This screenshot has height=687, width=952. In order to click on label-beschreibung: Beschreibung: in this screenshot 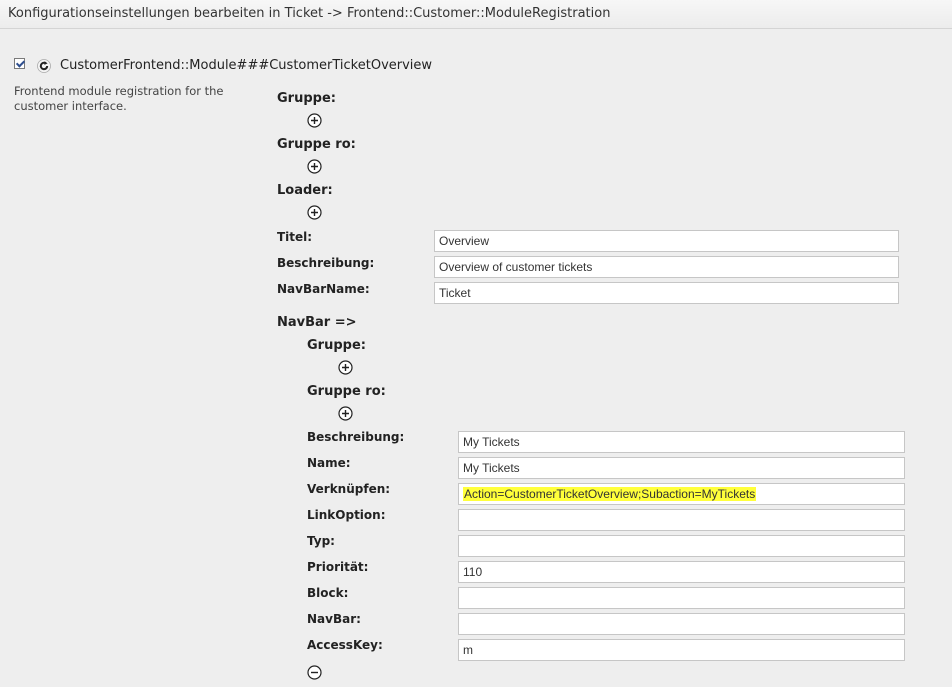, I will do `click(326, 263)`.